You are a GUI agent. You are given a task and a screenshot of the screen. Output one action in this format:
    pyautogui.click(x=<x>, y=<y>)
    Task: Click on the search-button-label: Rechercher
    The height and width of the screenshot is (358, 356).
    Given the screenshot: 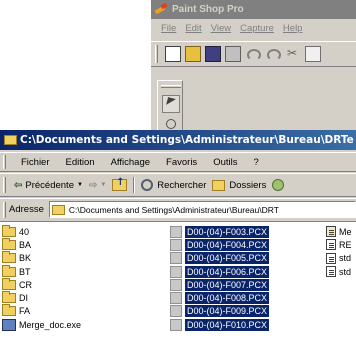 What is the action you would take?
    pyautogui.click(x=182, y=185)
    